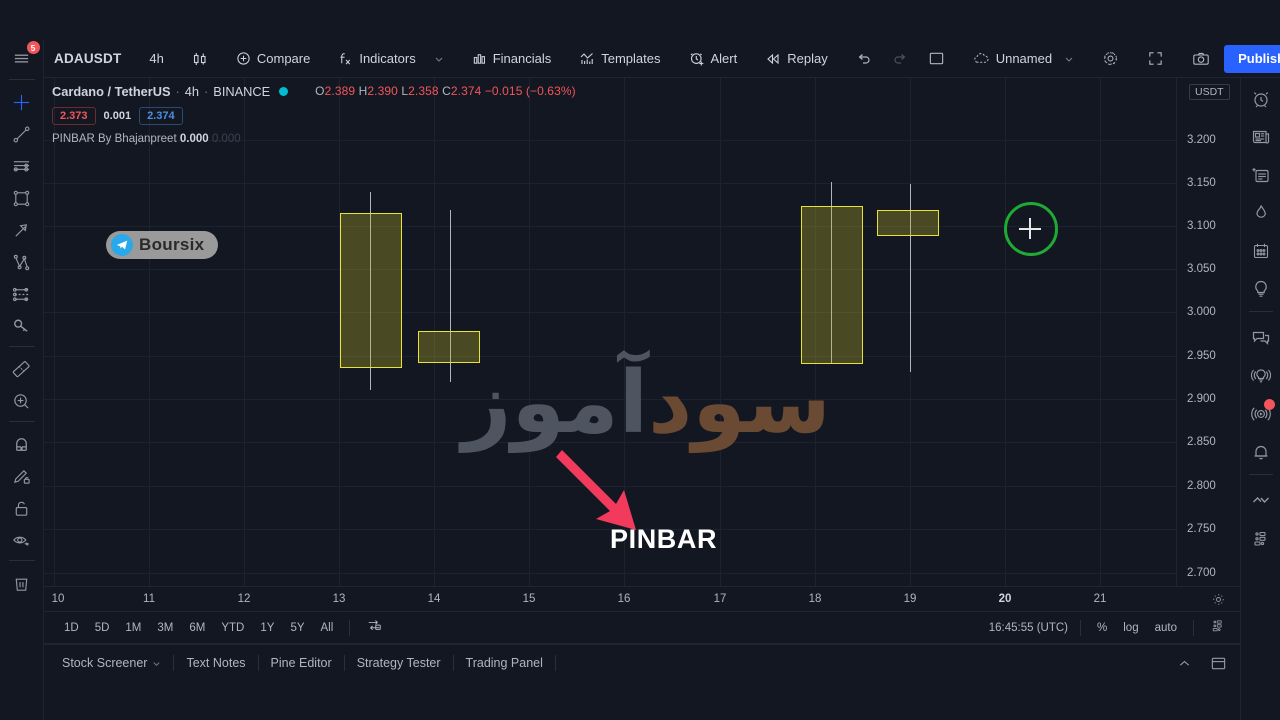 This screenshot has width=1280, height=720. Describe the element at coordinates (22, 508) in the screenshot. I see `lock-drawings-tool` at that location.